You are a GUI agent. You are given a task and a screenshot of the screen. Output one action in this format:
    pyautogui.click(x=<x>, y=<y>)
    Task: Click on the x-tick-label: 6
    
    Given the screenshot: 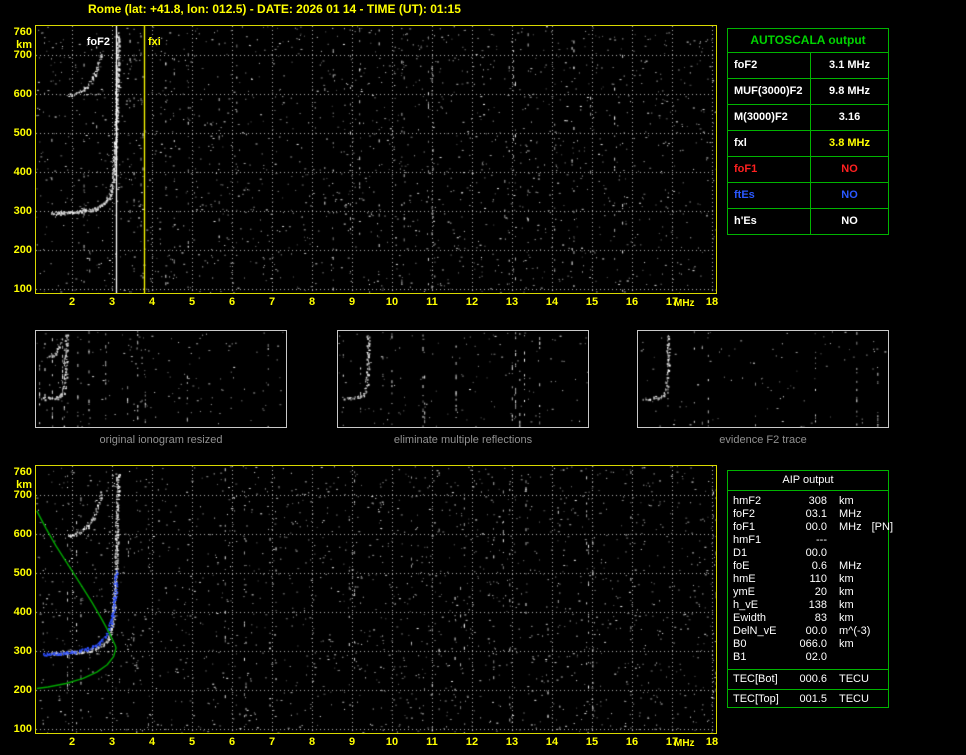 What is the action you would take?
    pyautogui.click(x=232, y=742)
    